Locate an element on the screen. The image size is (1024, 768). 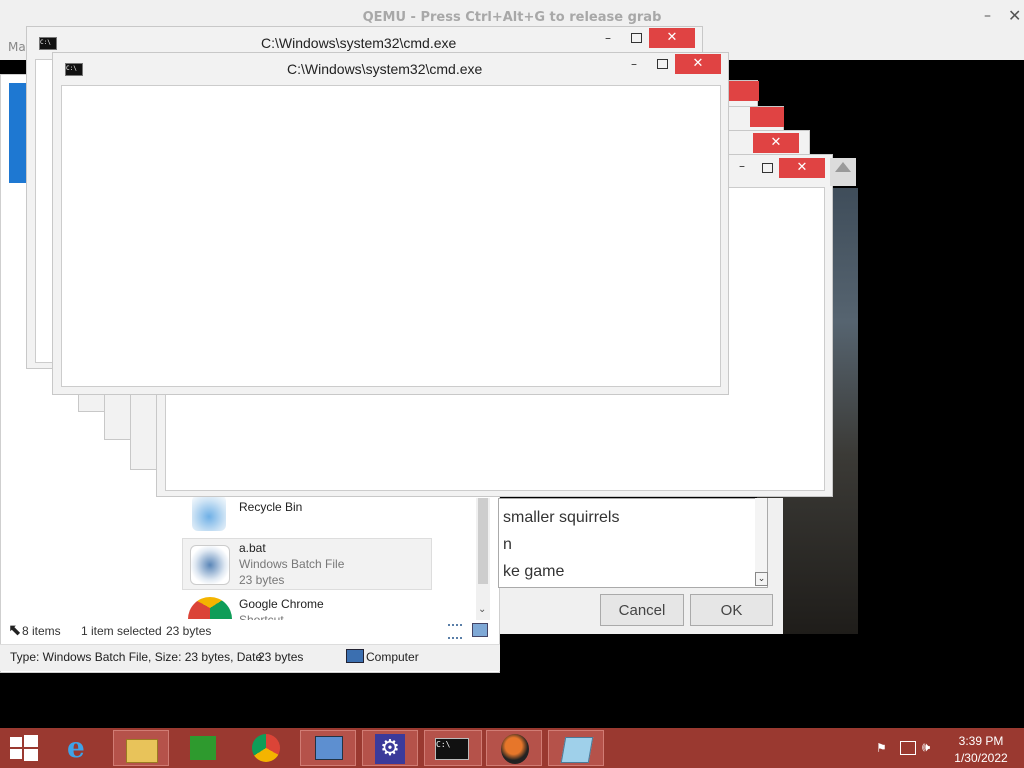
batch-file-gears-icon is located at coordinates (210, 565).